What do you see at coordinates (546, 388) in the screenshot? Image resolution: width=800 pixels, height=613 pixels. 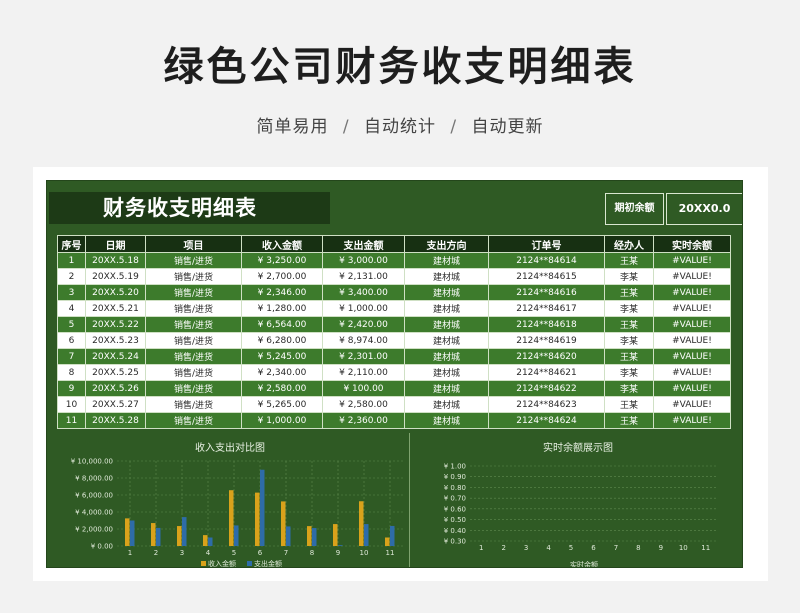 I see `table-cell: 2124**84622` at bounding box center [546, 388].